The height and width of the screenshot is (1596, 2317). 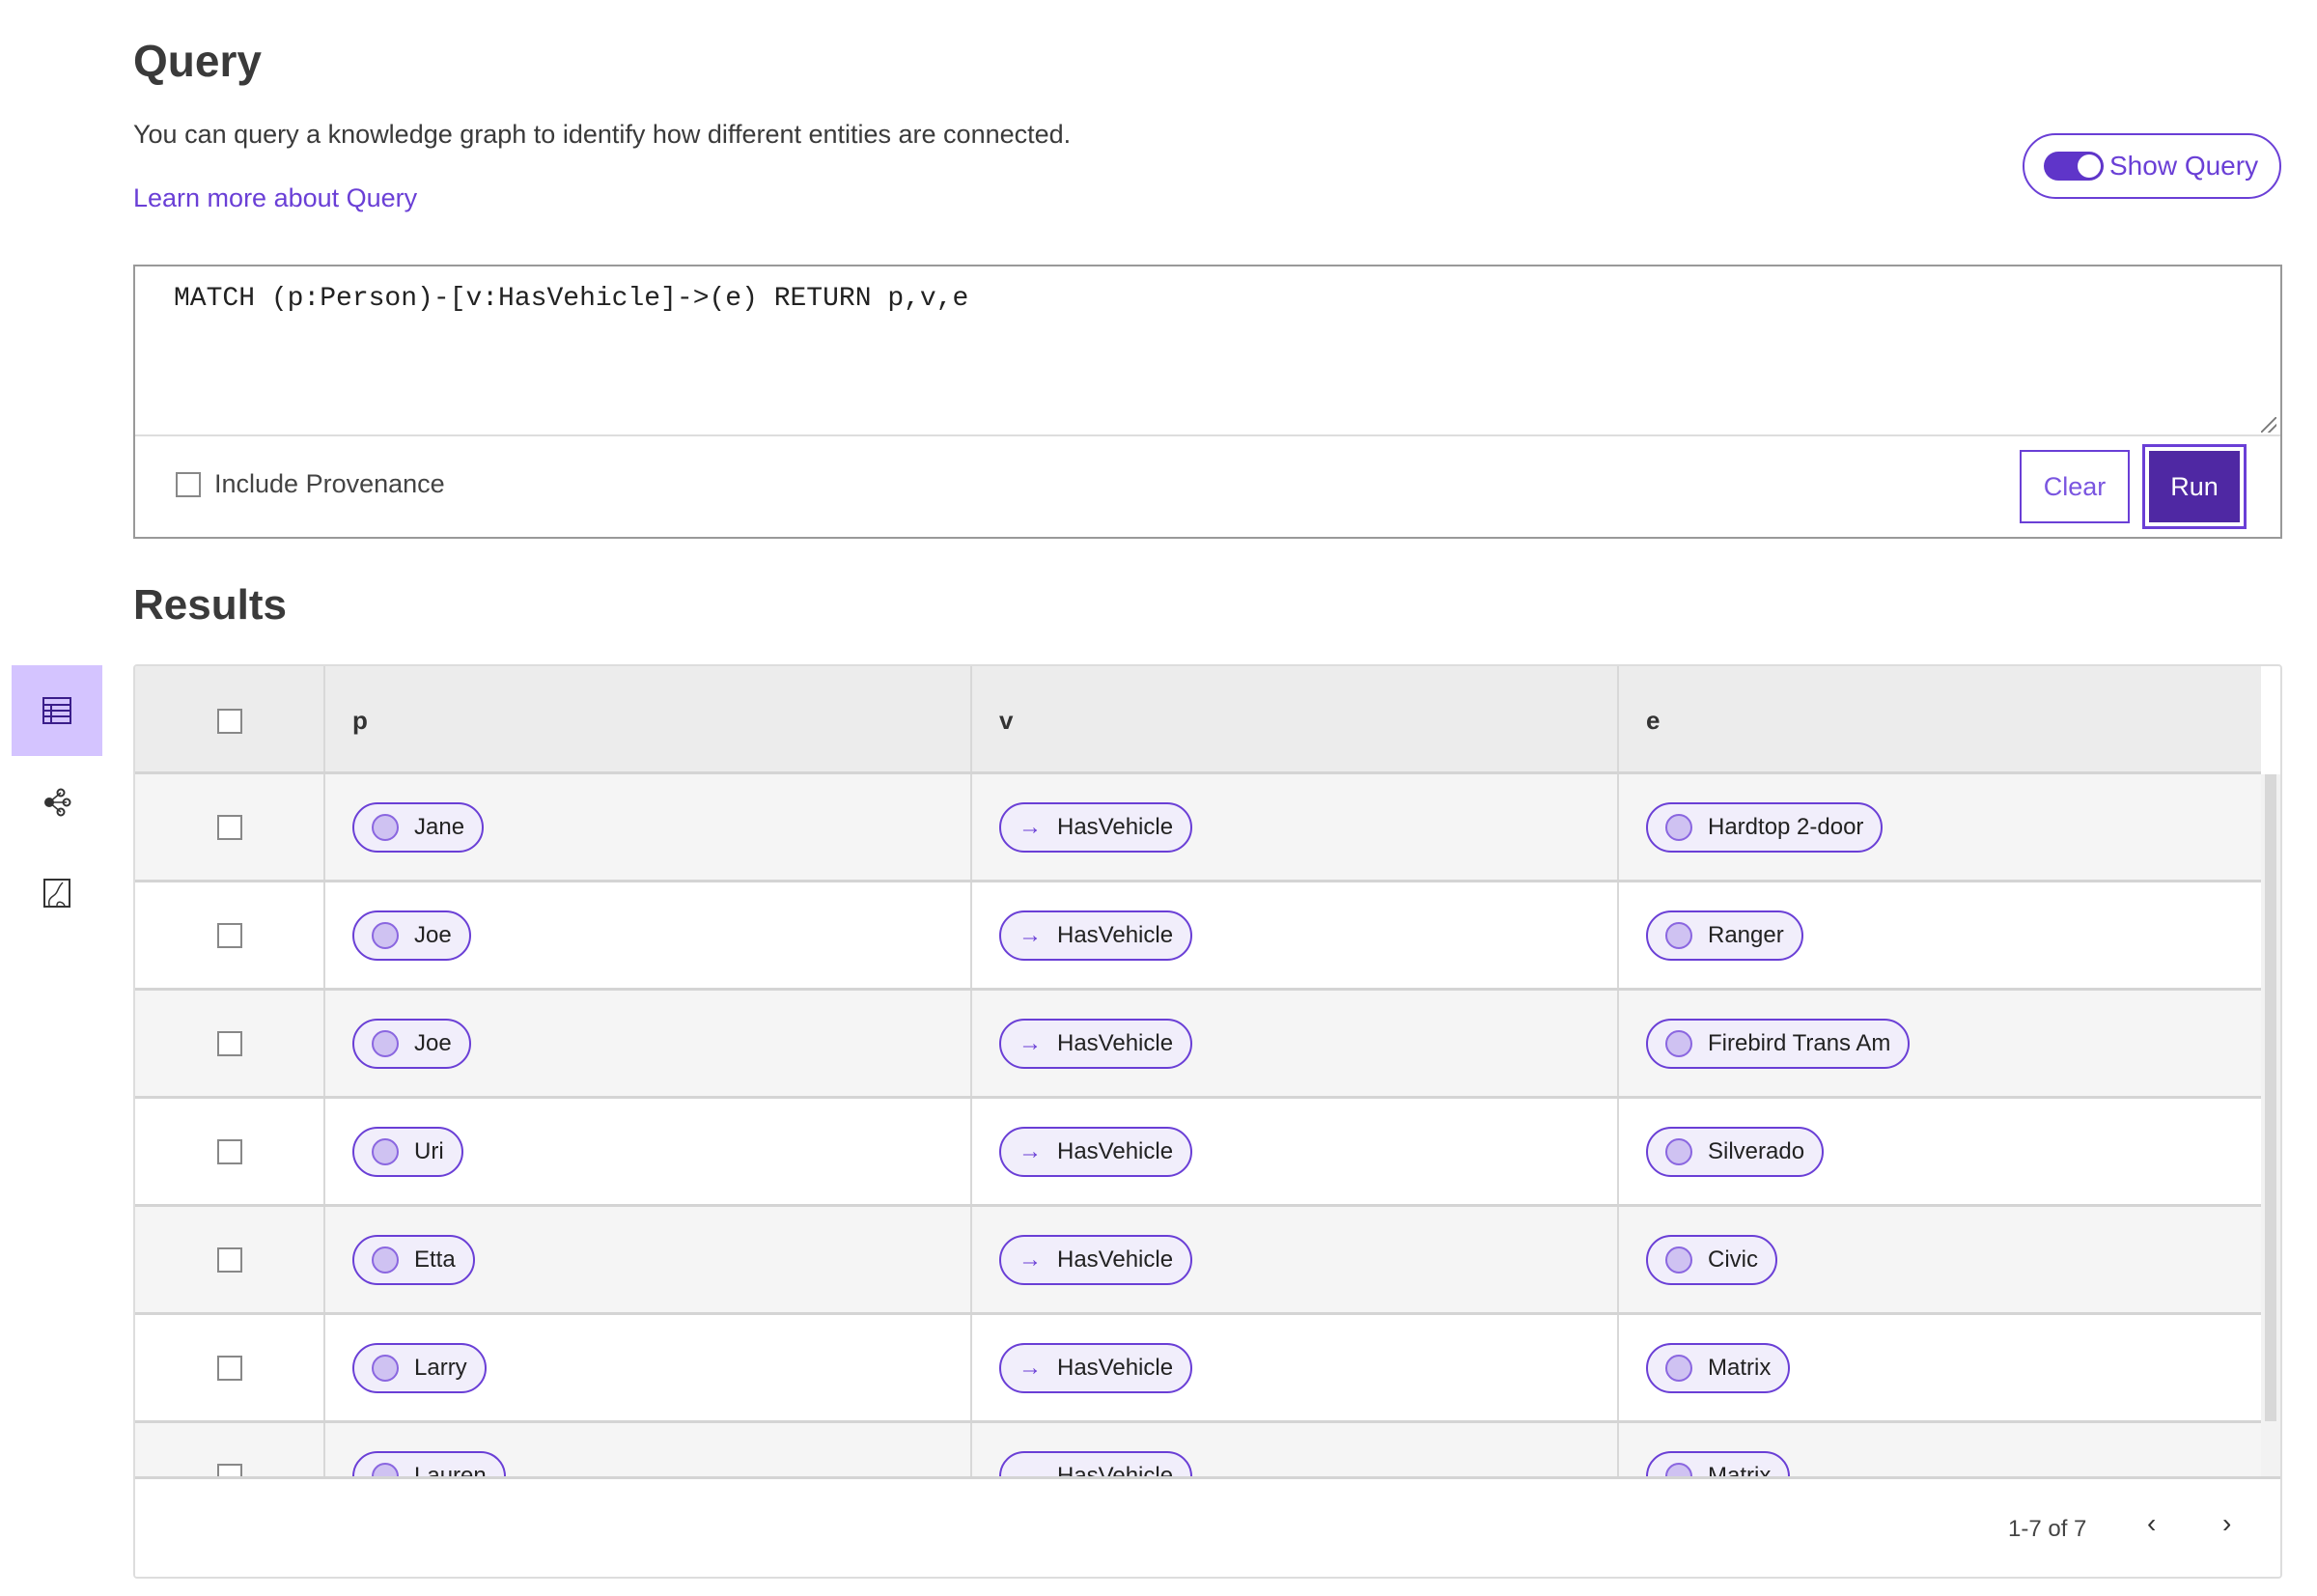 What do you see at coordinates (1198, 1261) in the screenshot?
I see `table-row: Etta → HasVehicle Civic` at bounding box center [1198, 1261].